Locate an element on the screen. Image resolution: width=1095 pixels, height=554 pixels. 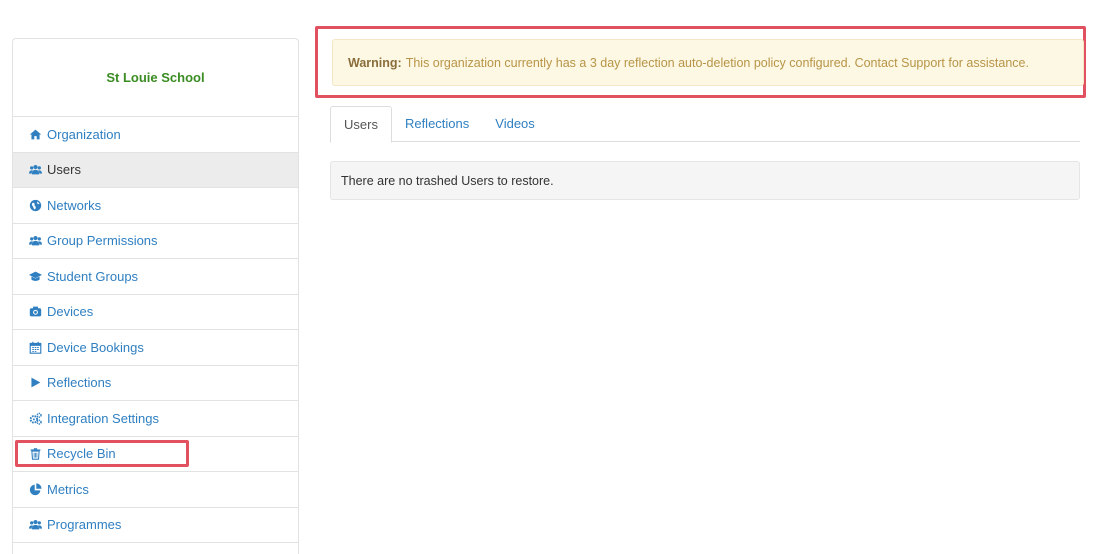
sidebar-item-label: Metrics is located at coordinates (68, 489).